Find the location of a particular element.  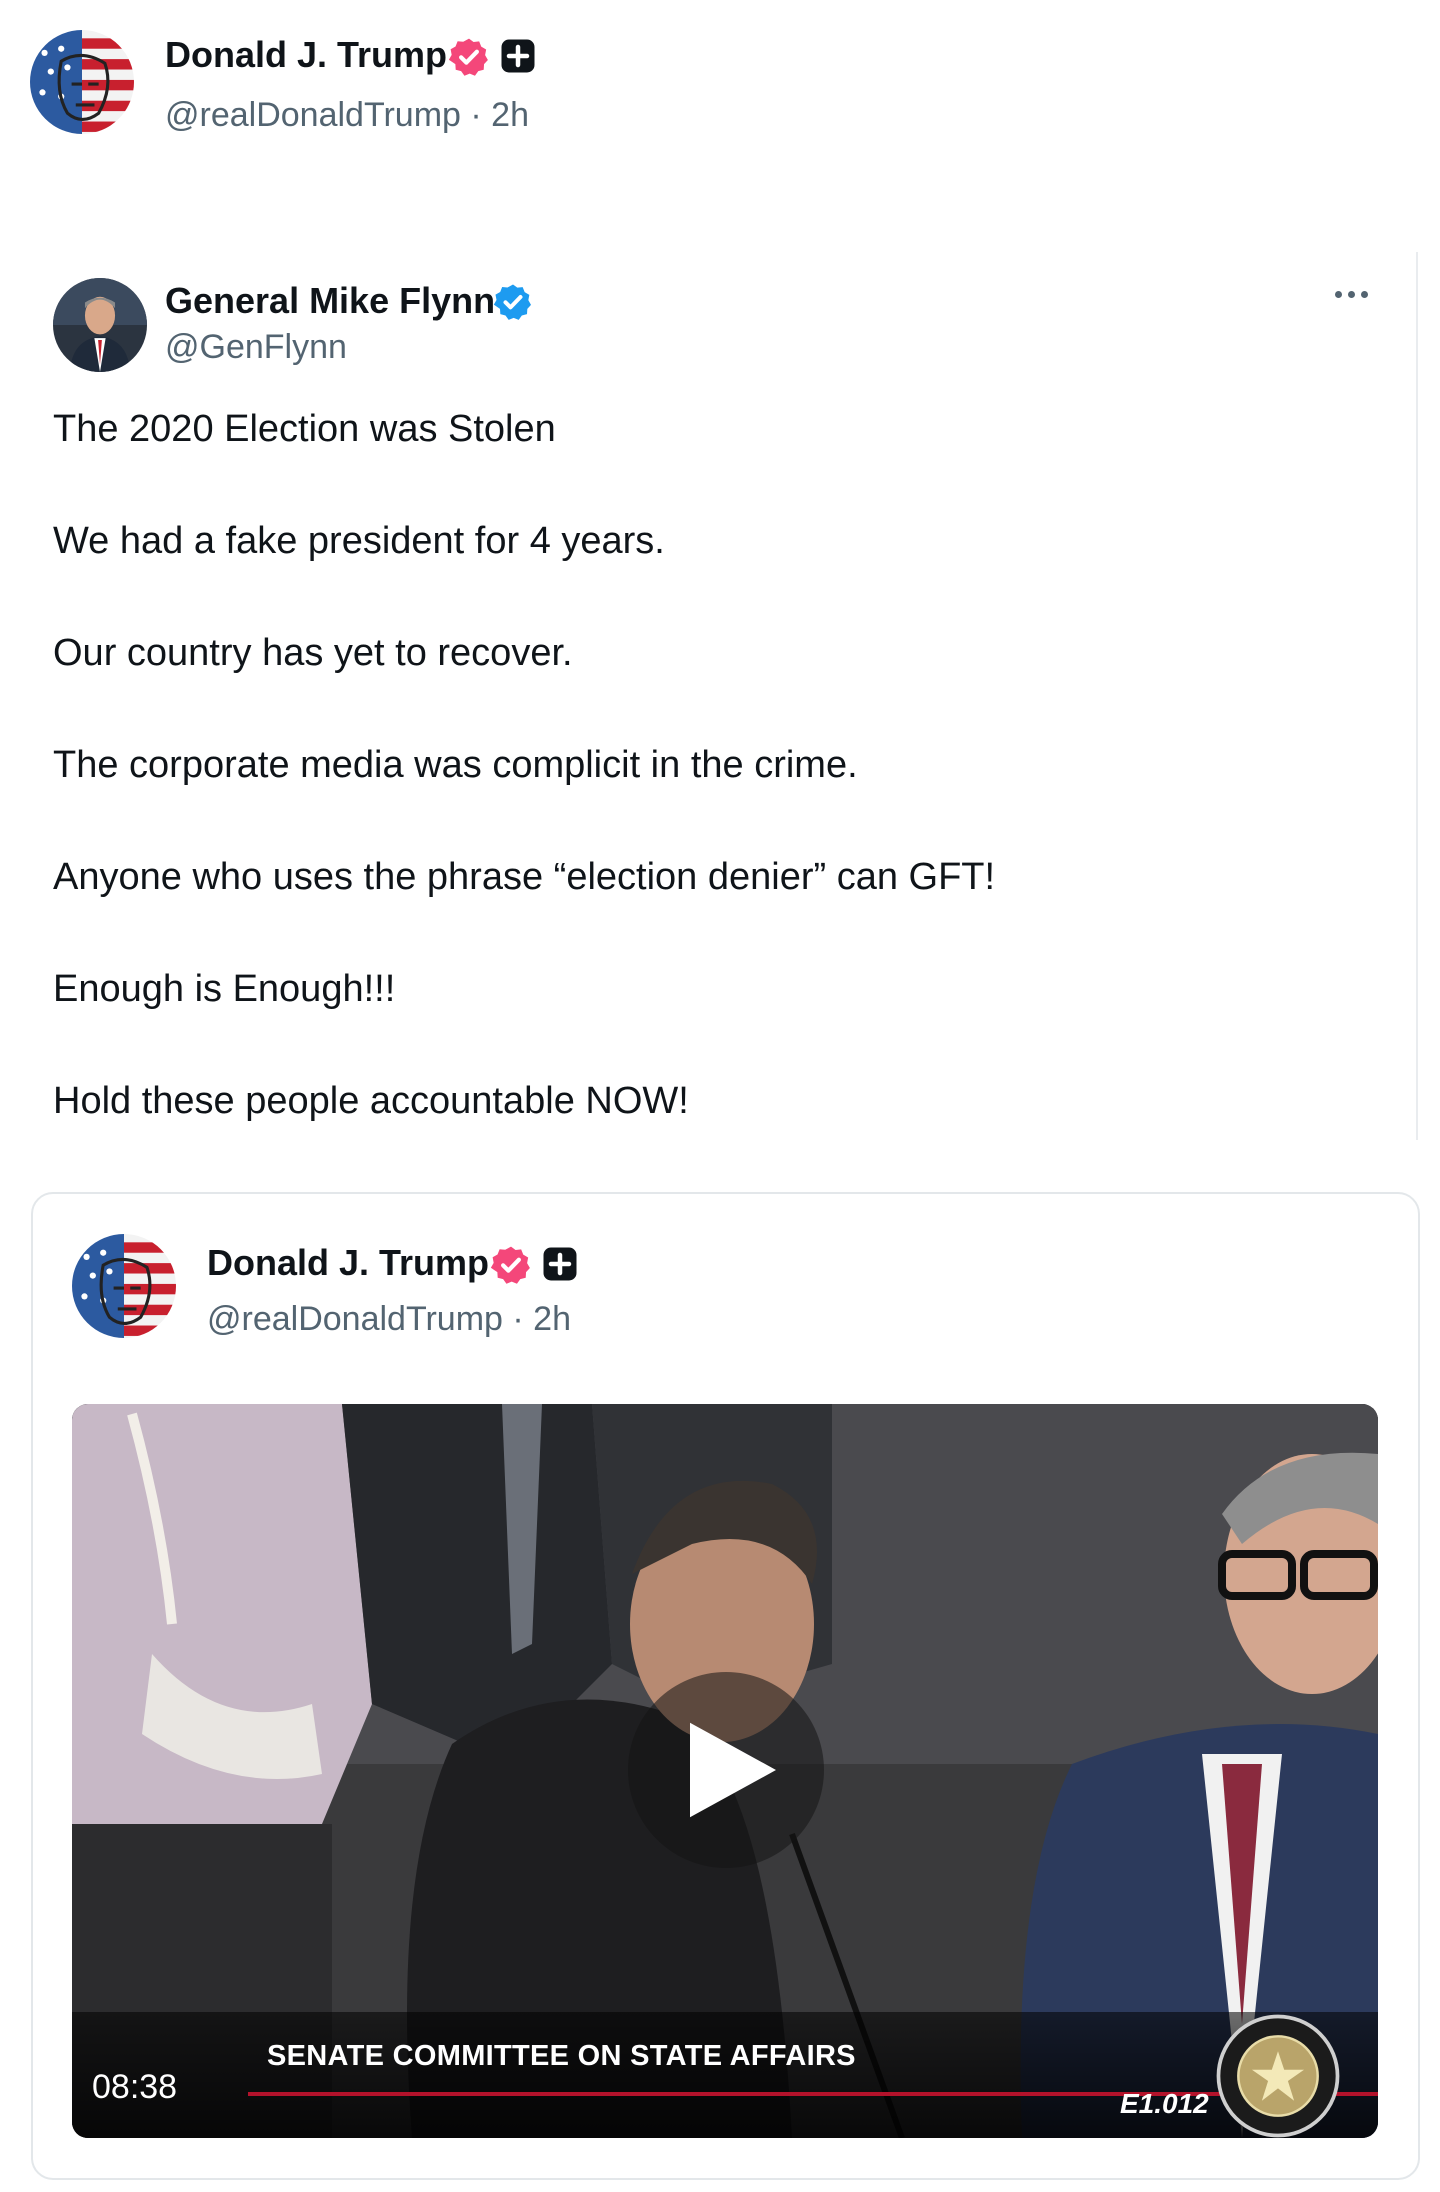

post-author-handle: @GenFlynn is located at coordinates (256, 347).